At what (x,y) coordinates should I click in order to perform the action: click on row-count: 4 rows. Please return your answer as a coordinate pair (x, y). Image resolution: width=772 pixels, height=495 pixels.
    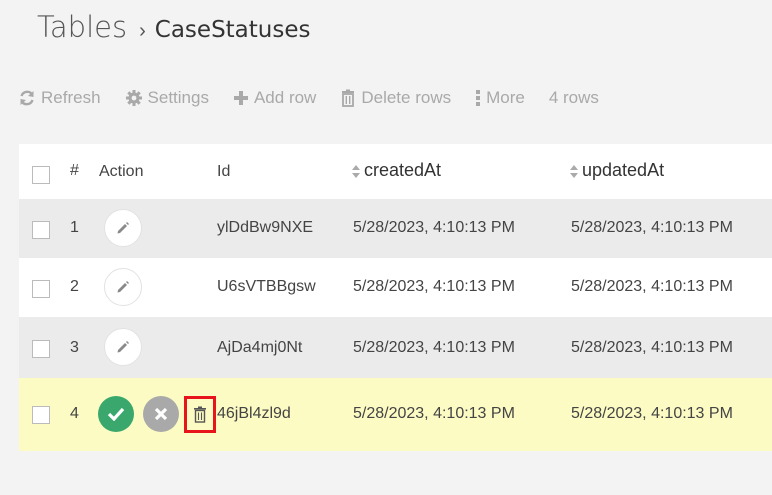
    Looking at the image, I should click on (573, 97).